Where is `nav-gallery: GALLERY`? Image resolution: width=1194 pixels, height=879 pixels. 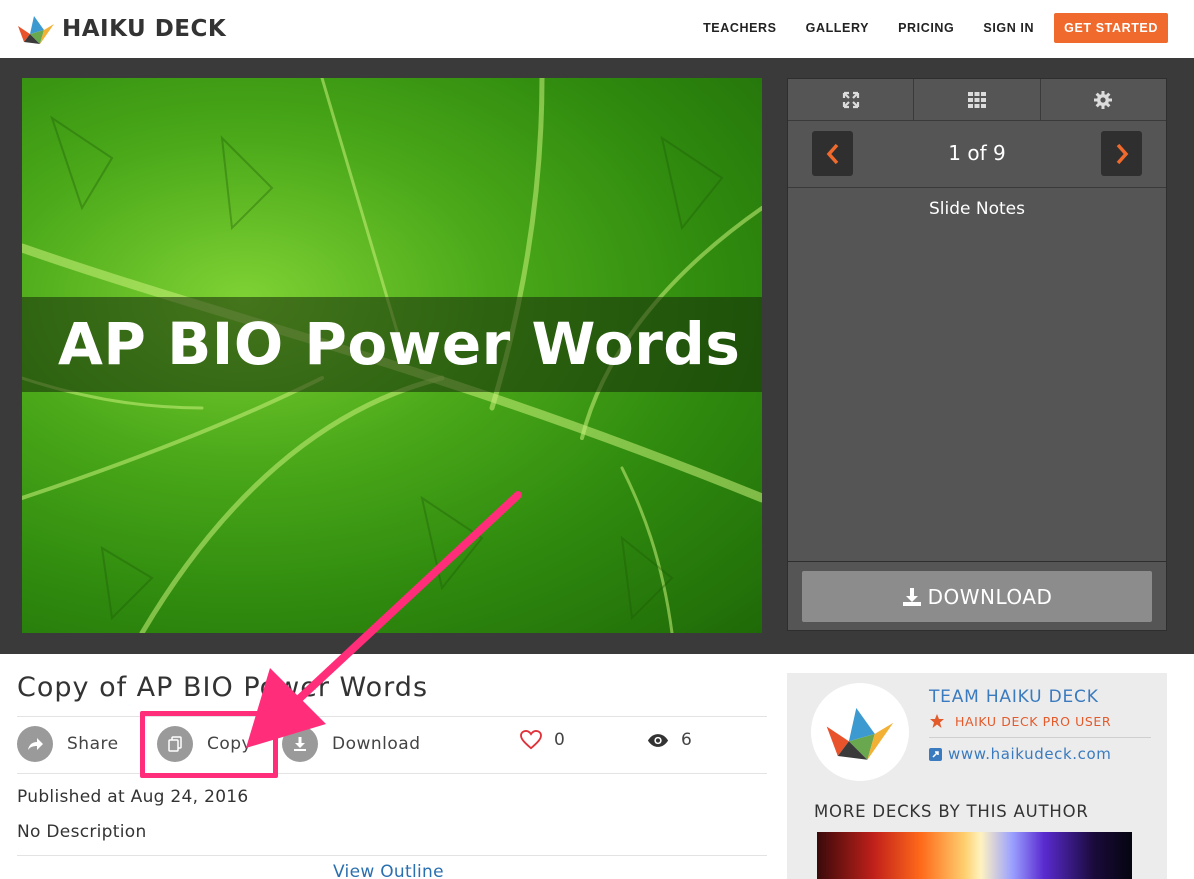 nav-gallery: GALLERY is located at coordinates (837, 28).